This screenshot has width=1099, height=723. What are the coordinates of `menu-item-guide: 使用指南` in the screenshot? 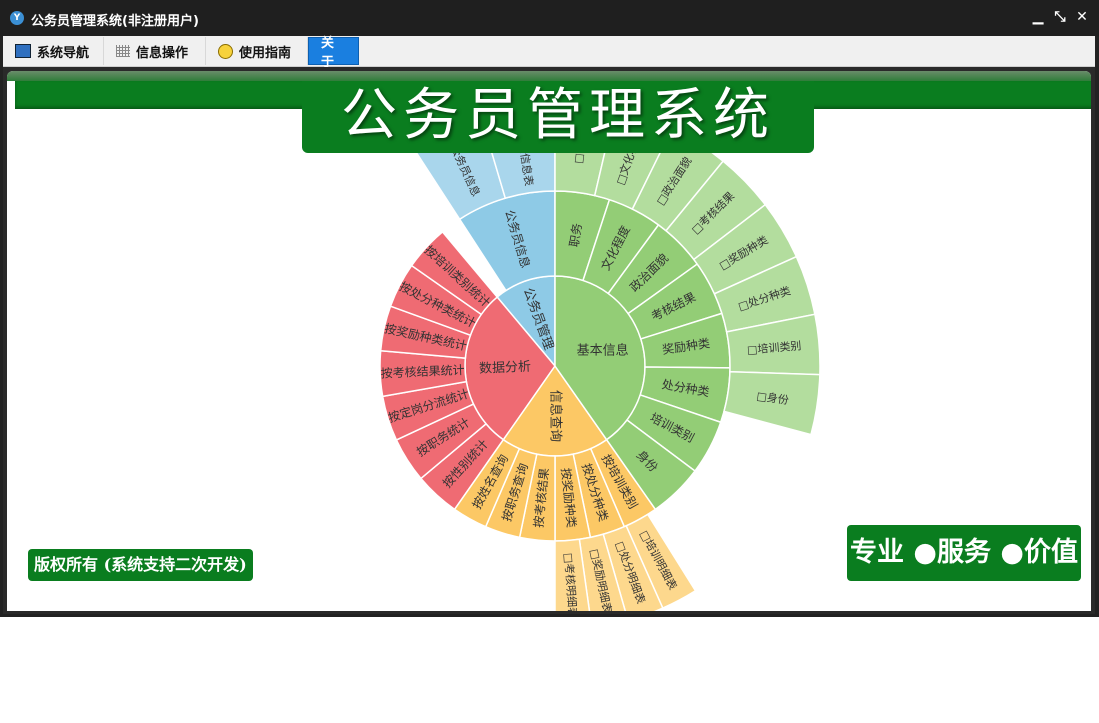 It's located at (257, 51).